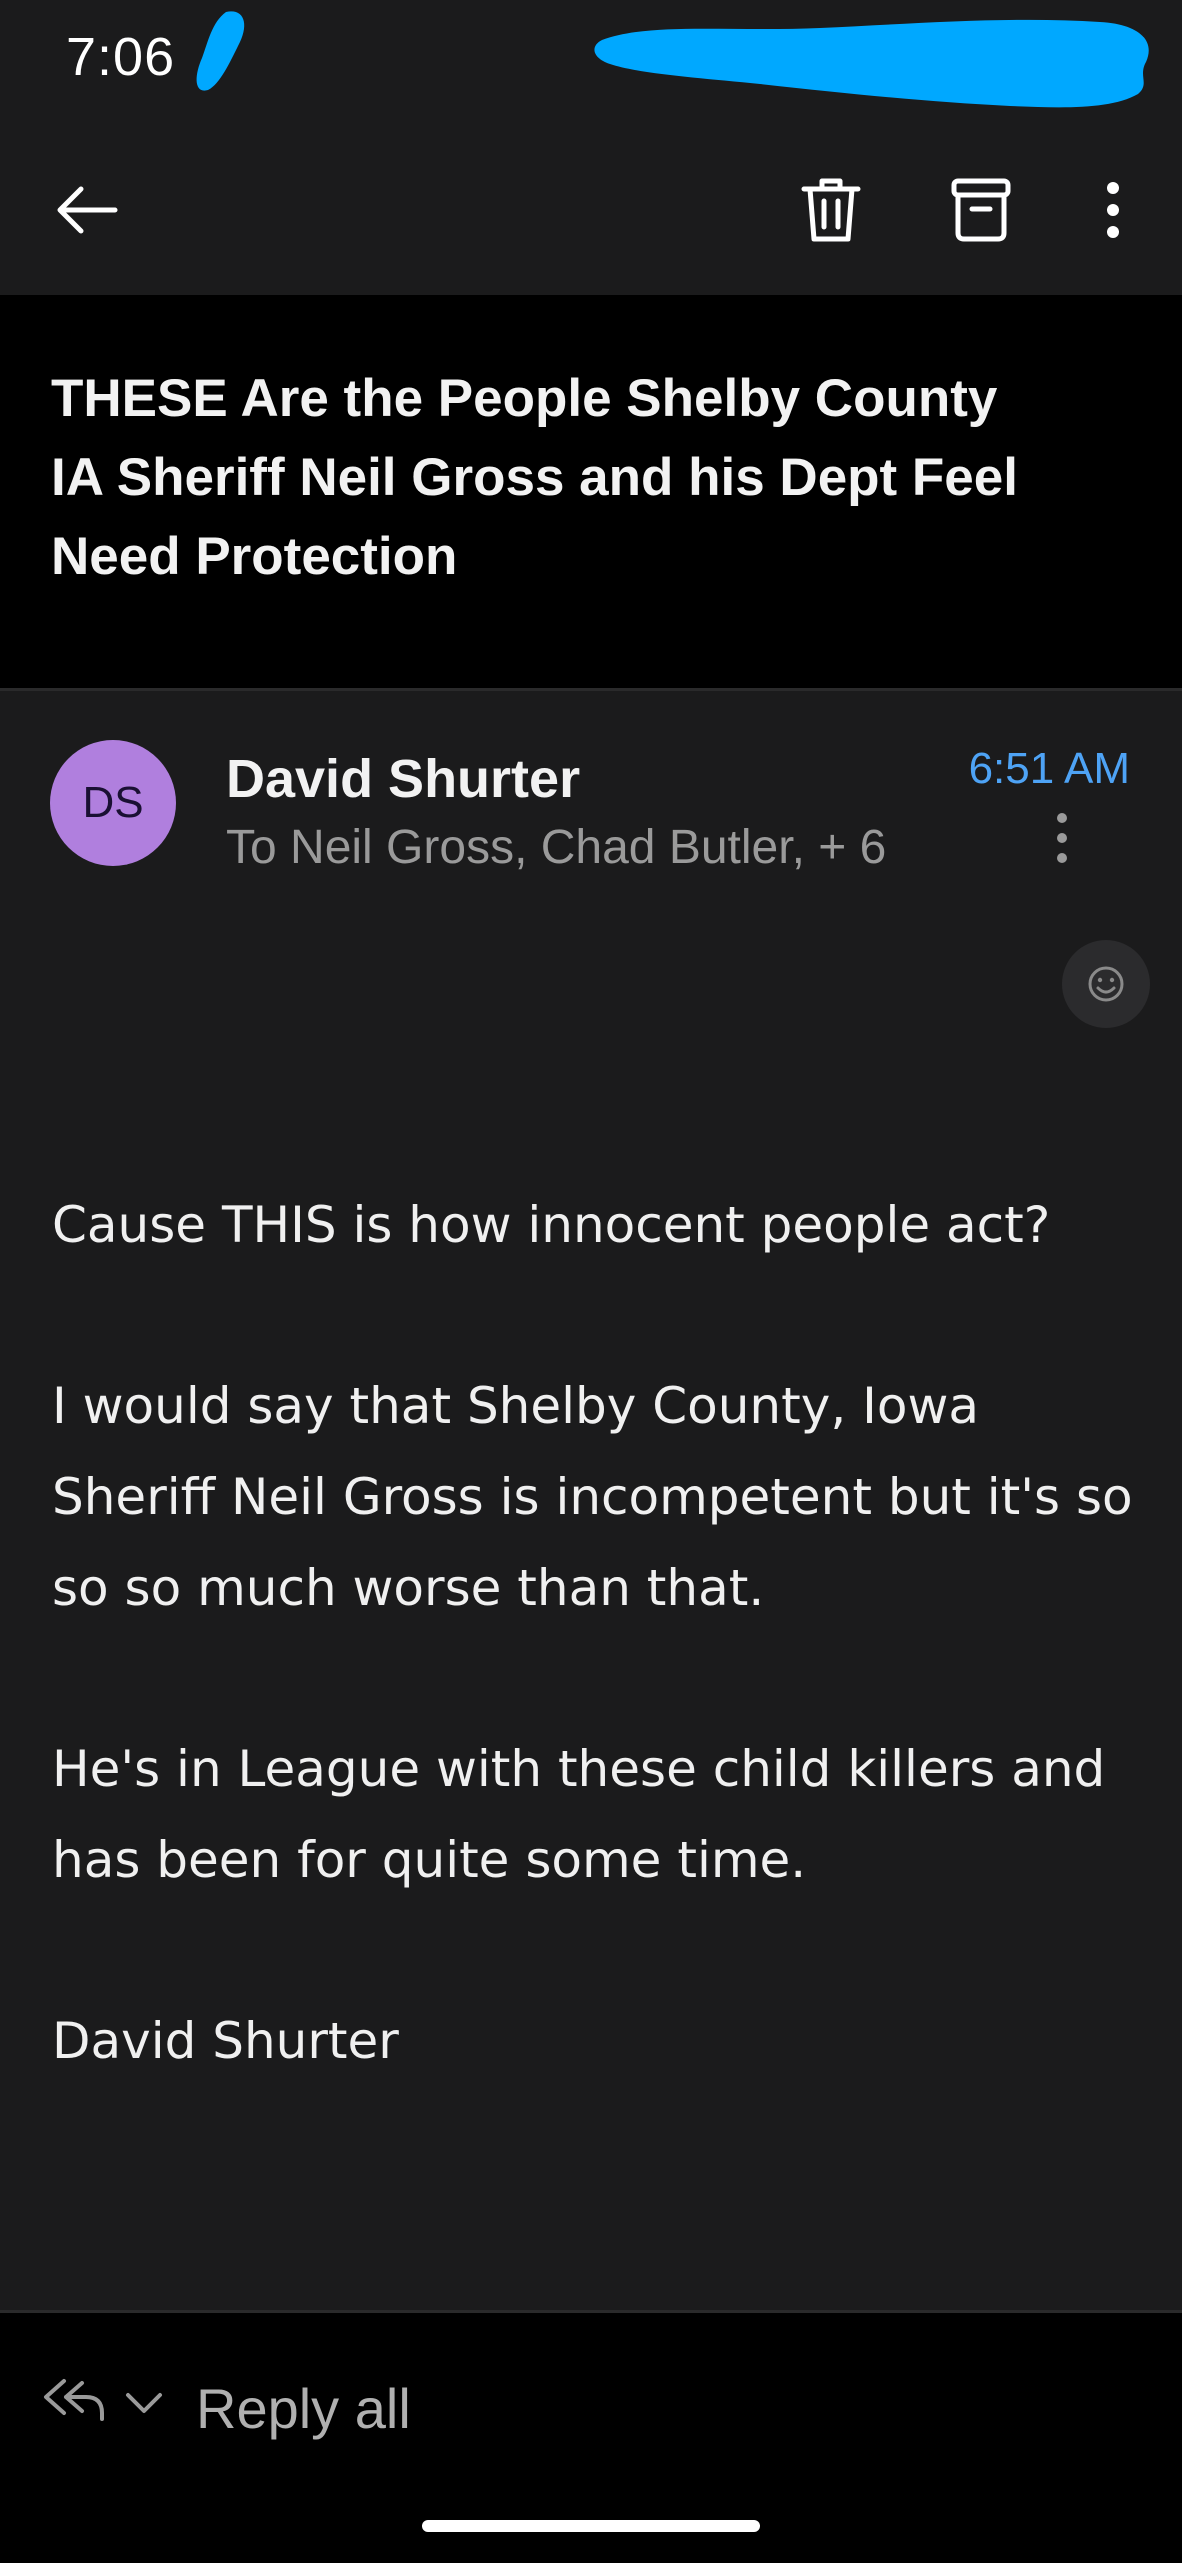 This screenshot has width=1182, height=2563. I want to click on status-time: 7:06, so click(121, 57).